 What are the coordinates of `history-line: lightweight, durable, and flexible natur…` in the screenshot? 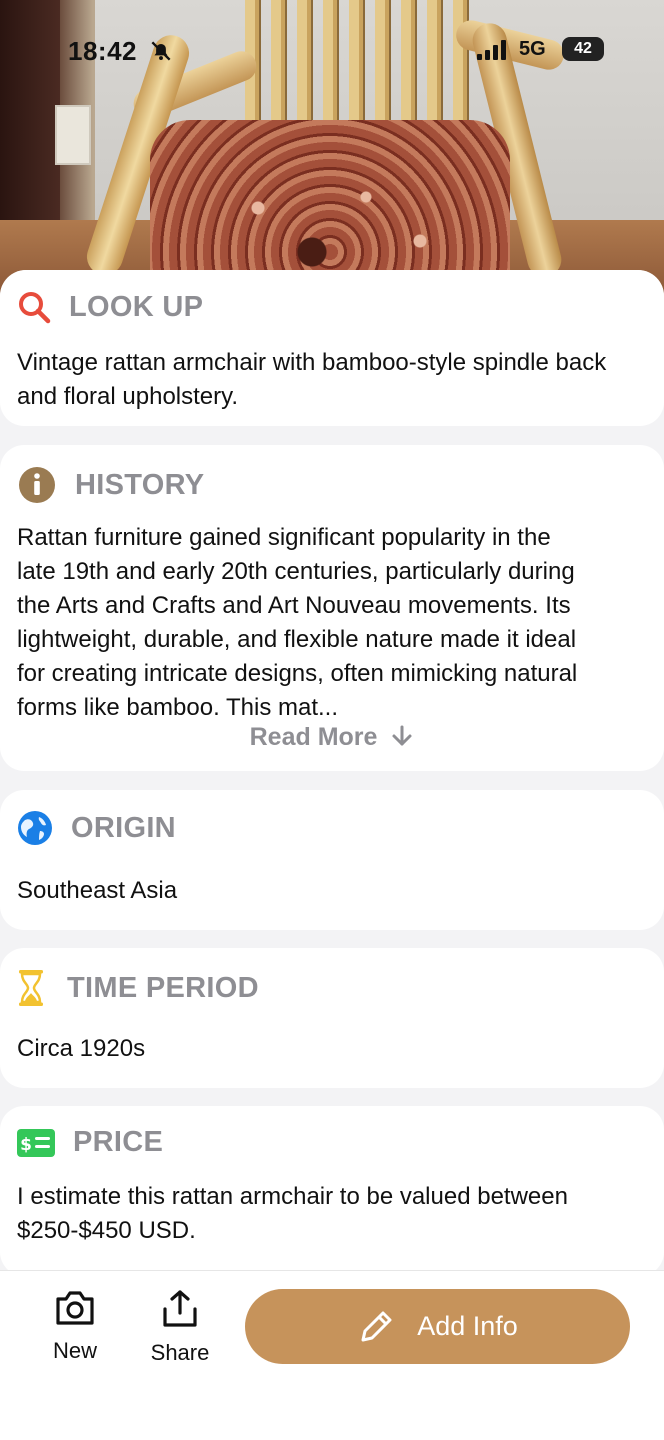 It's located at (297, 639).